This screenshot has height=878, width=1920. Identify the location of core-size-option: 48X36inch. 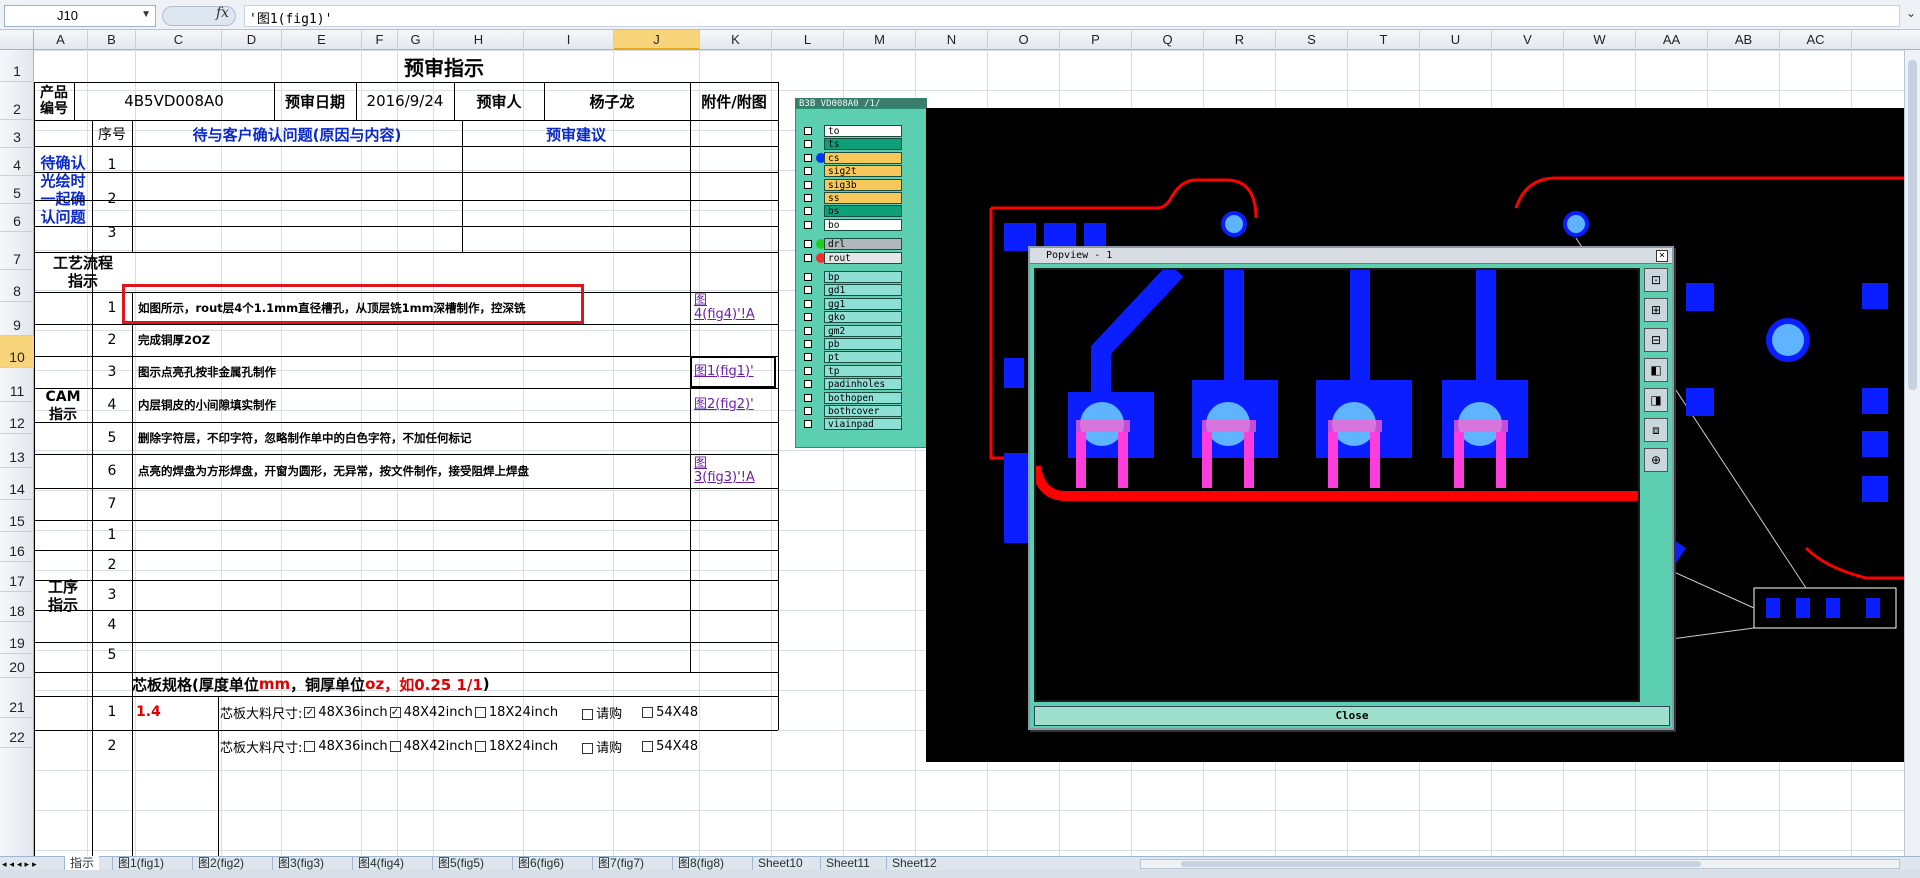
(346, 746).